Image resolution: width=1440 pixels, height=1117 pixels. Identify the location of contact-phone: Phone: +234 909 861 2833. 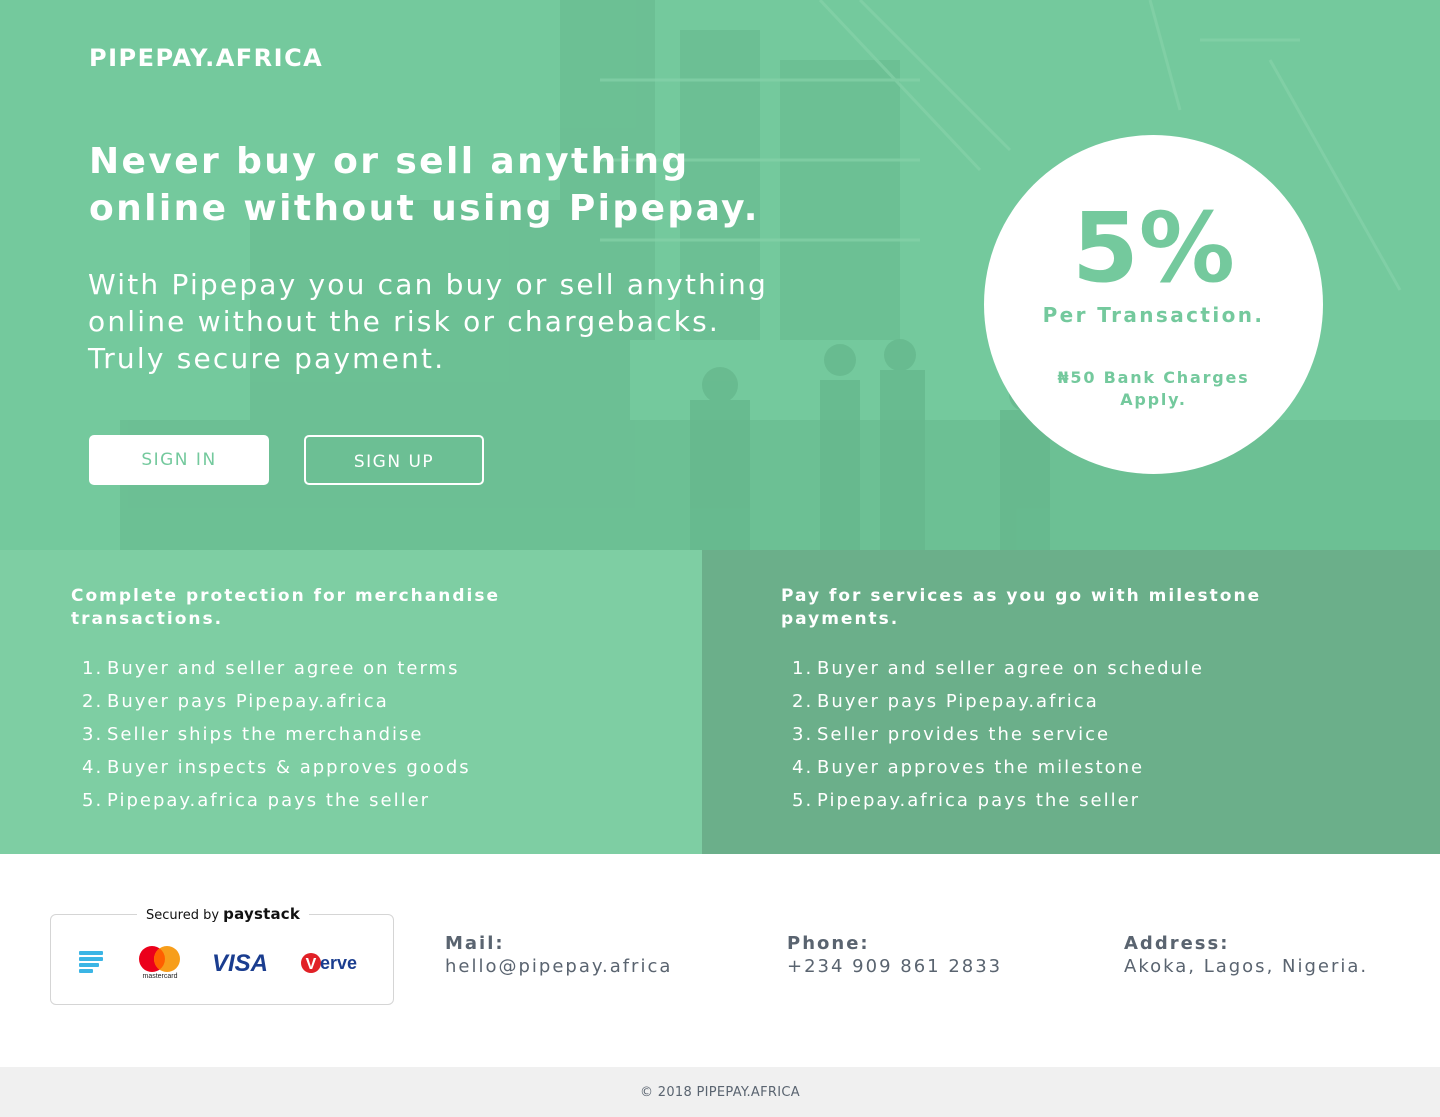
(894, 955).